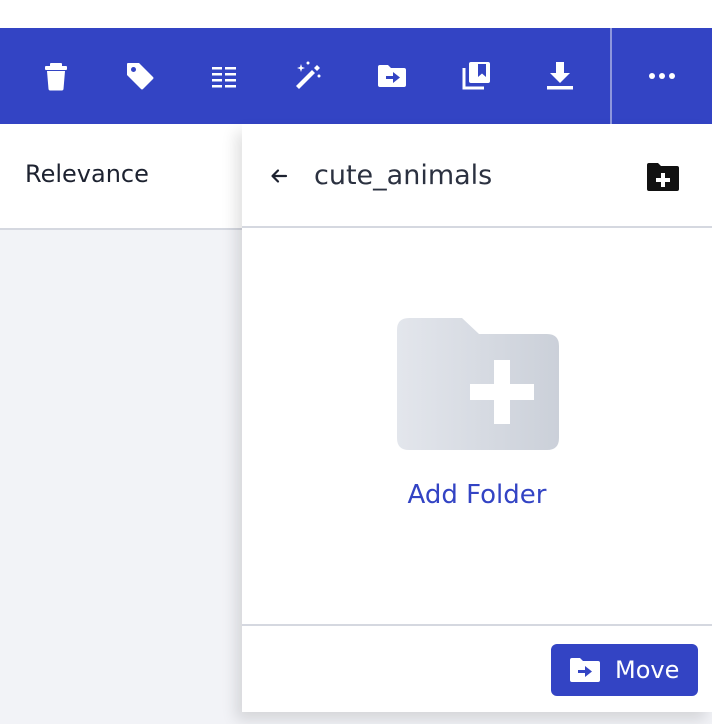  I want to click on magic-edit-button, so click(308, 76).